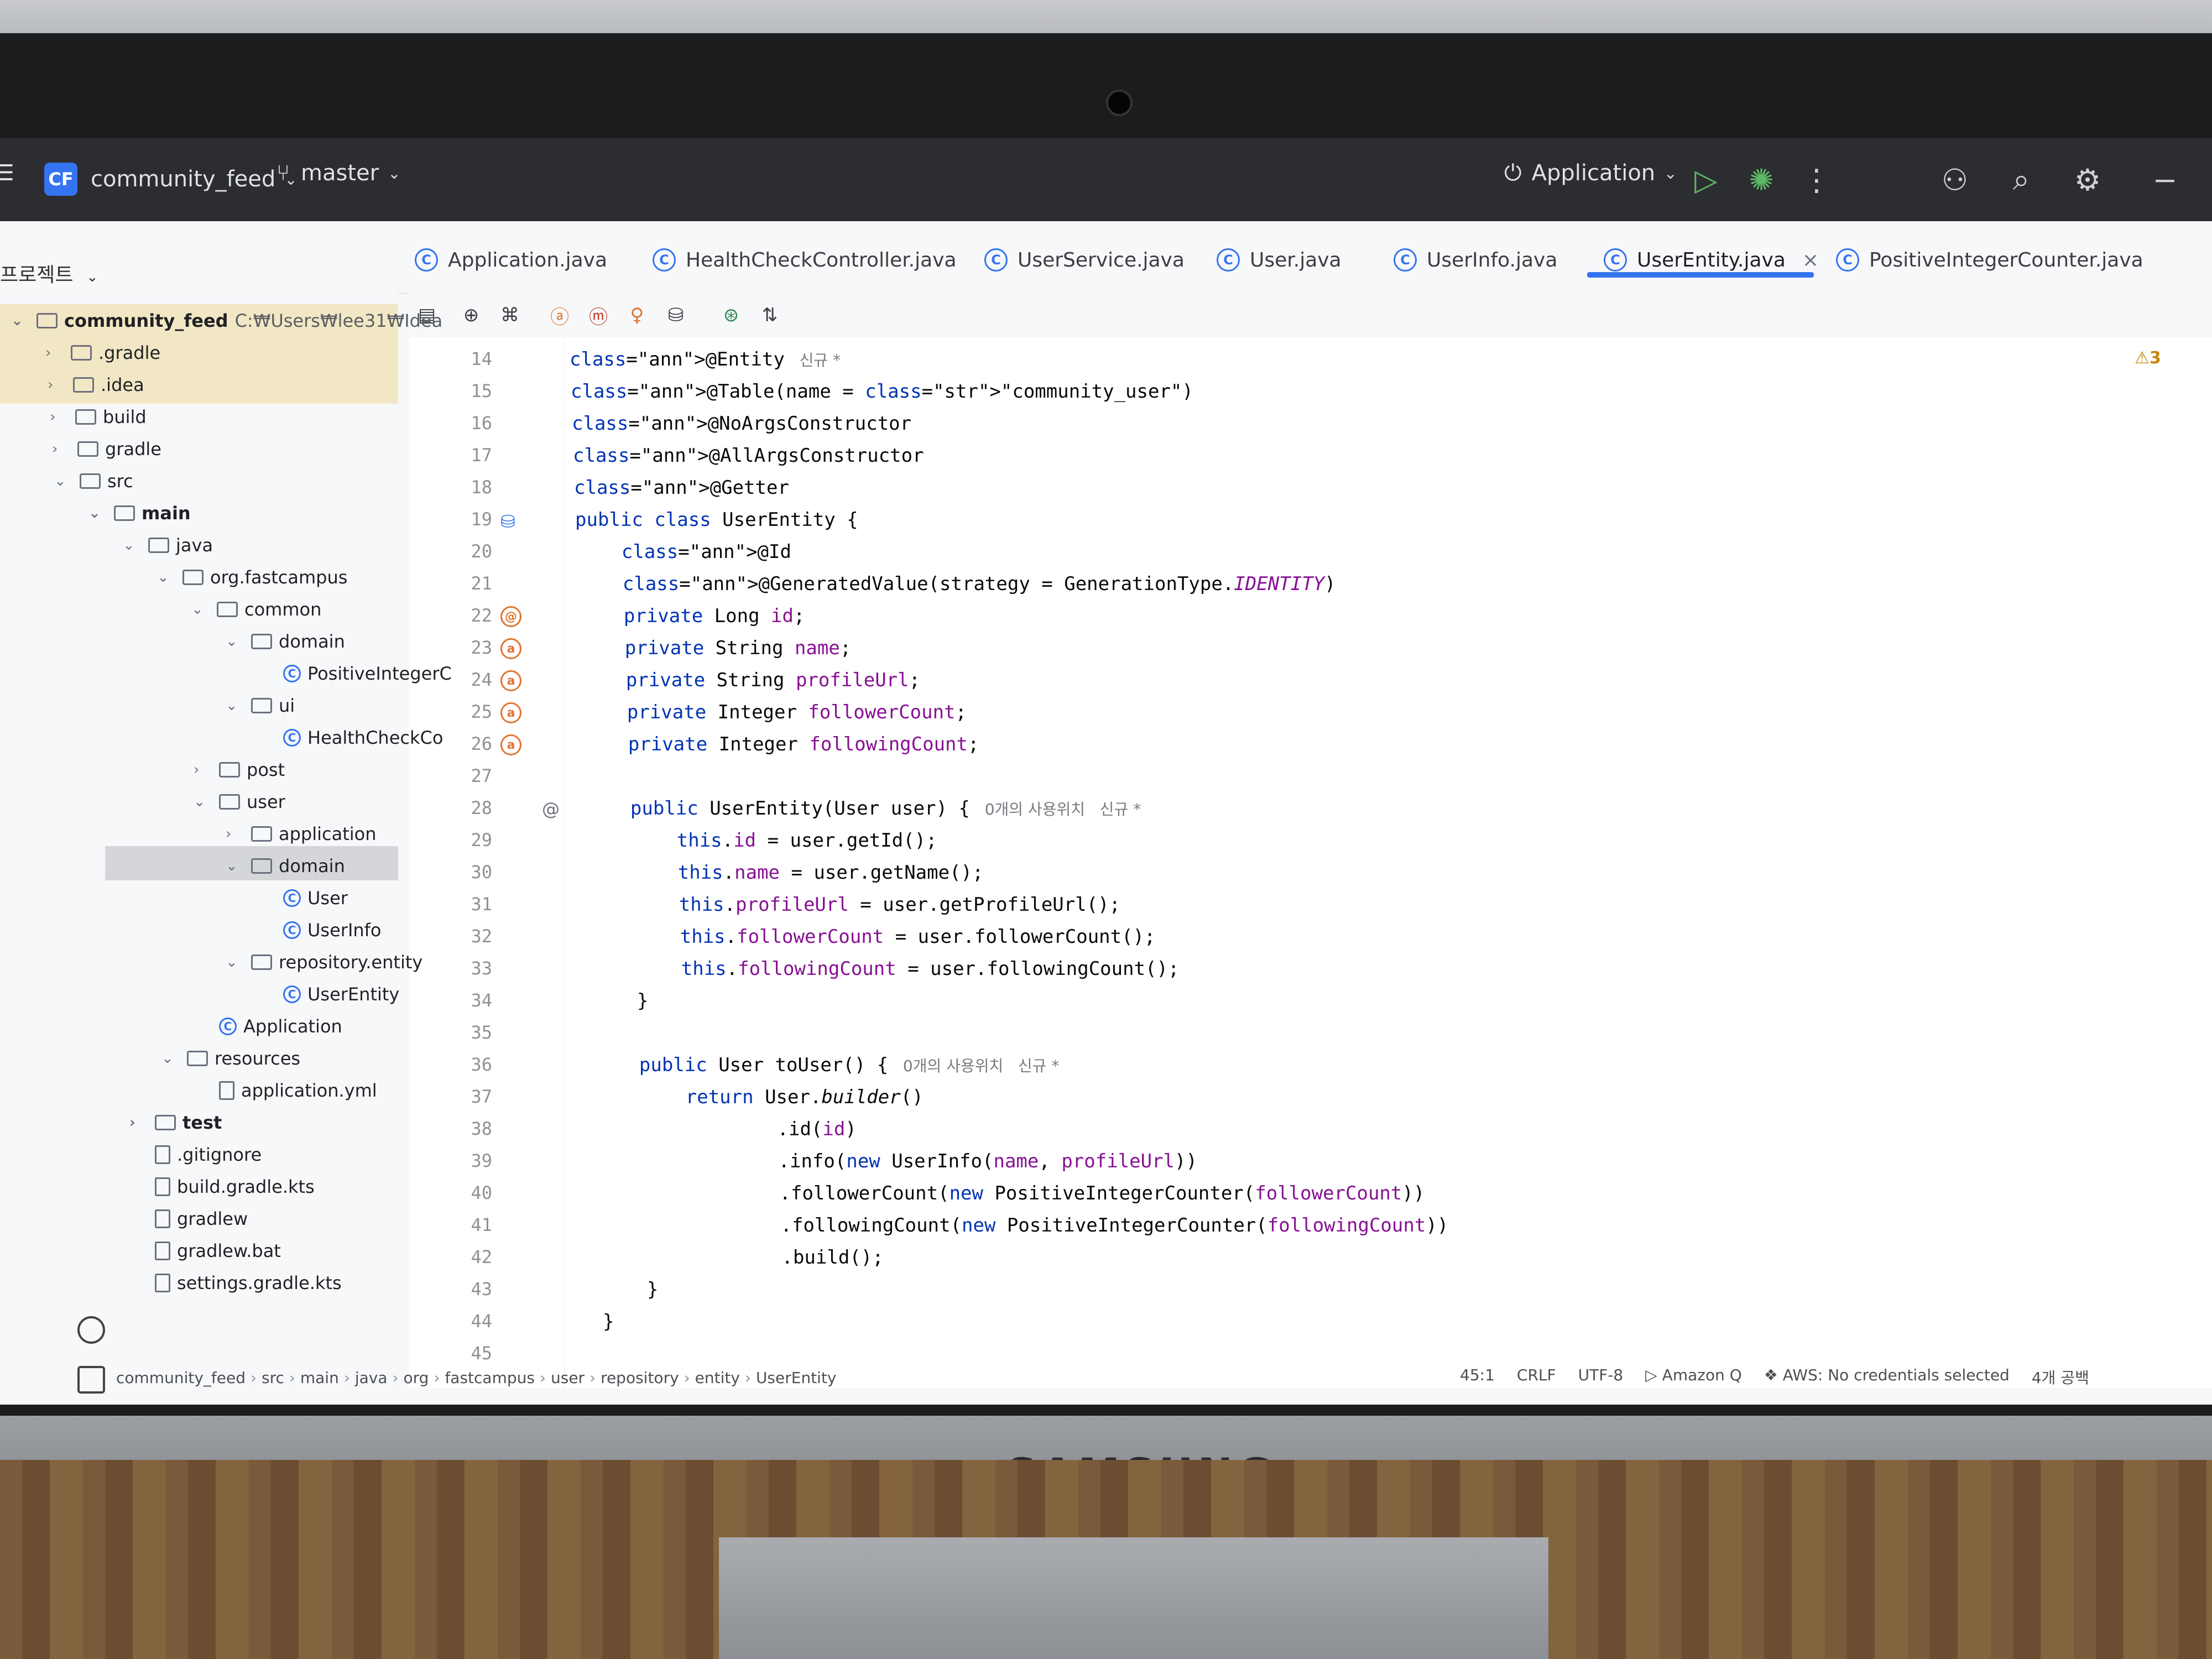 Image resolution: width=2212 pixels, height=1659 pixels. Describe the element at coordinates (1811, 260) in the screenshot. I see `close-tab-icon: ×` at that location.